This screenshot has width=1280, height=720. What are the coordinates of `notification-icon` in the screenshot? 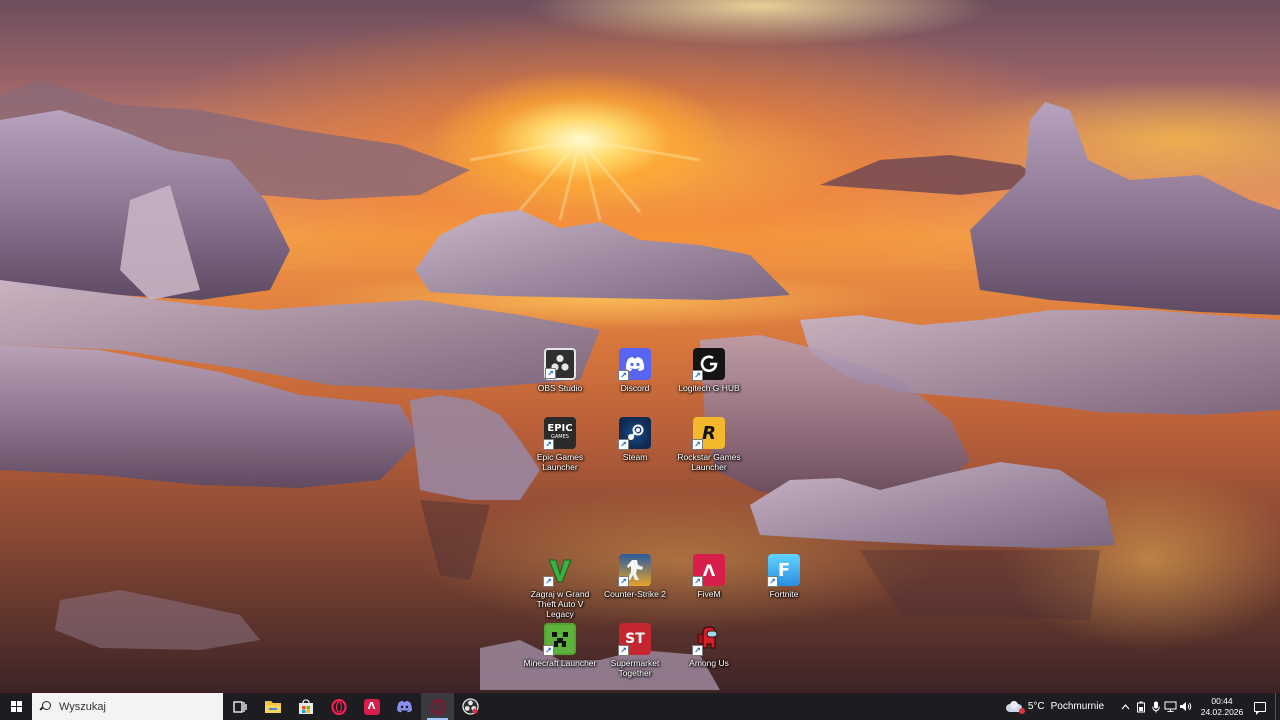 It's located at (1260, 708).